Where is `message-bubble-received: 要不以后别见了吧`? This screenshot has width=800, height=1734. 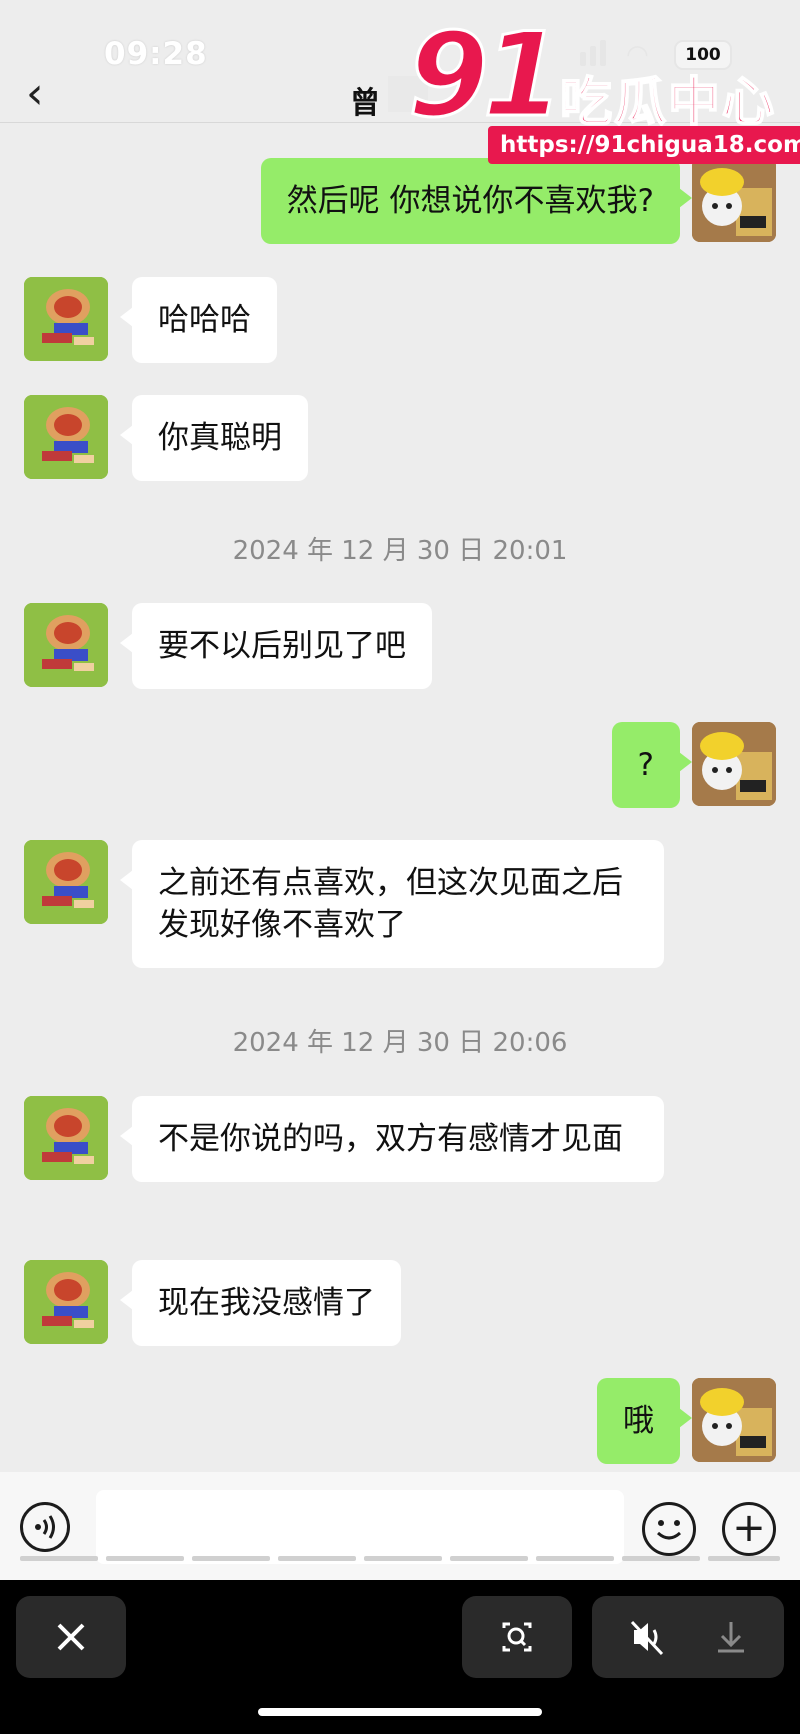
message-bubble-received: 要不以后别见了吧 is located at coordinates (276, 646).